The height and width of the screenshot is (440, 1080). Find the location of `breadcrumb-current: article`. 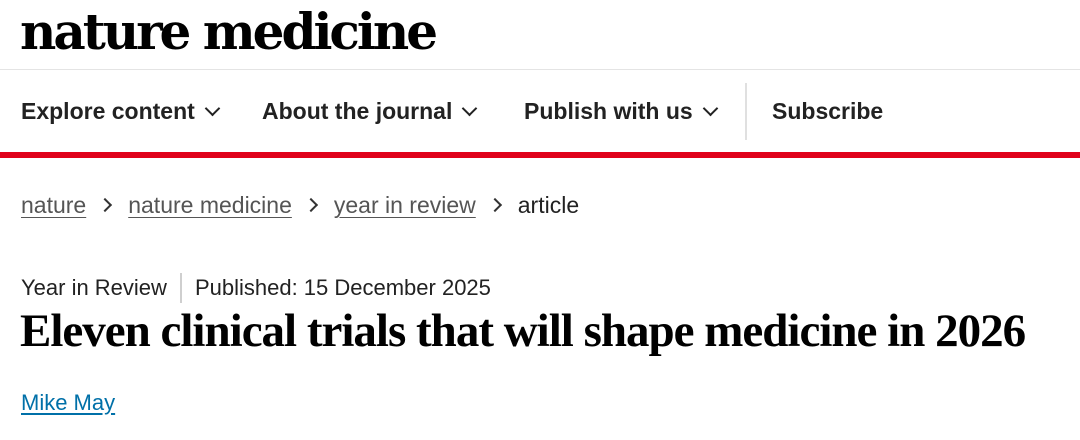

breadcrumb-current: article is located at coordinates (548, 204).